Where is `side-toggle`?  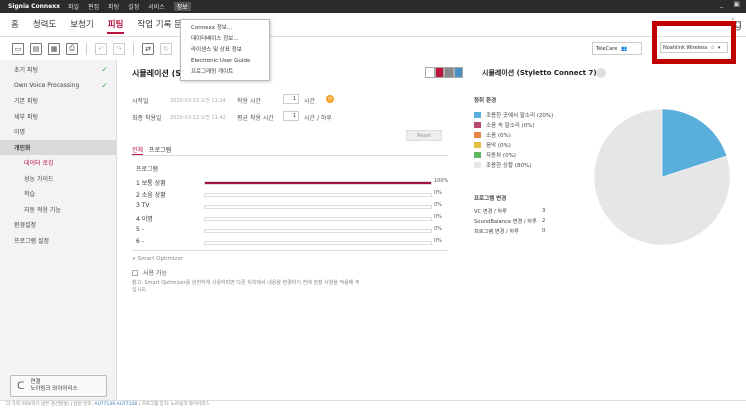
side-toggle is located at coordinates (444, 72).